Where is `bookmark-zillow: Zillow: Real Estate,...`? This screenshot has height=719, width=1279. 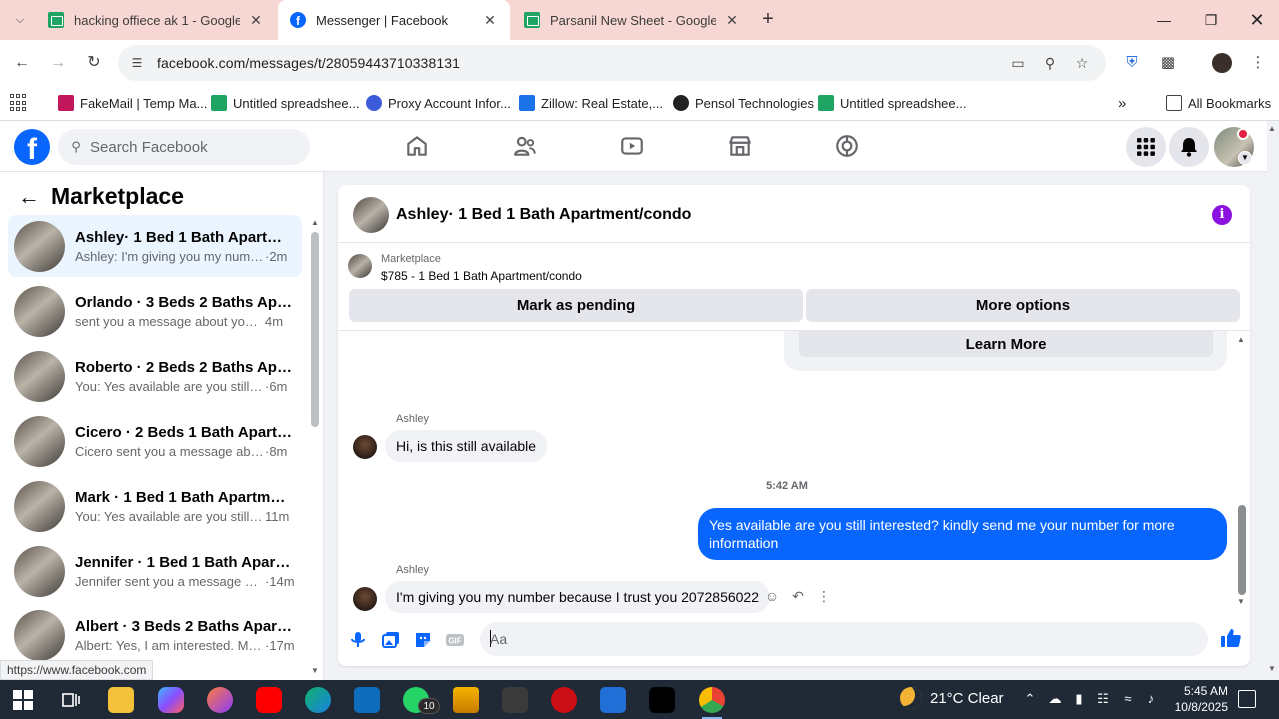 bookmark-zillow: Zillow: Real Estate,... is located at coordinates (591, 103).